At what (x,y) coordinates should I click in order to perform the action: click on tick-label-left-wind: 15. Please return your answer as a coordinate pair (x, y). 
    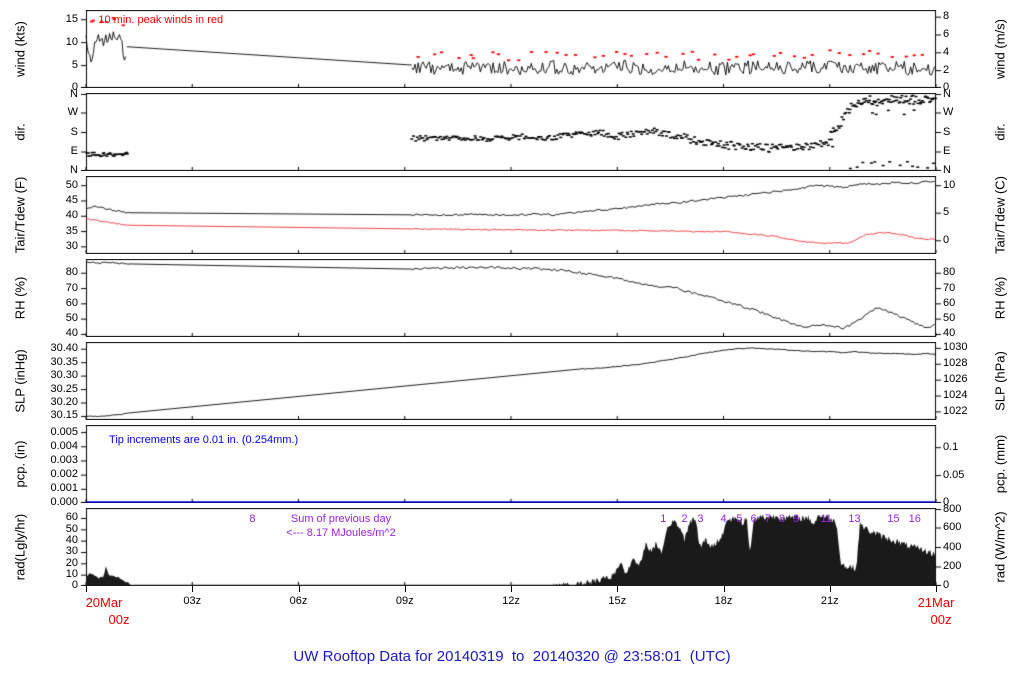
    Looking at the image, I should click on (71, 18).